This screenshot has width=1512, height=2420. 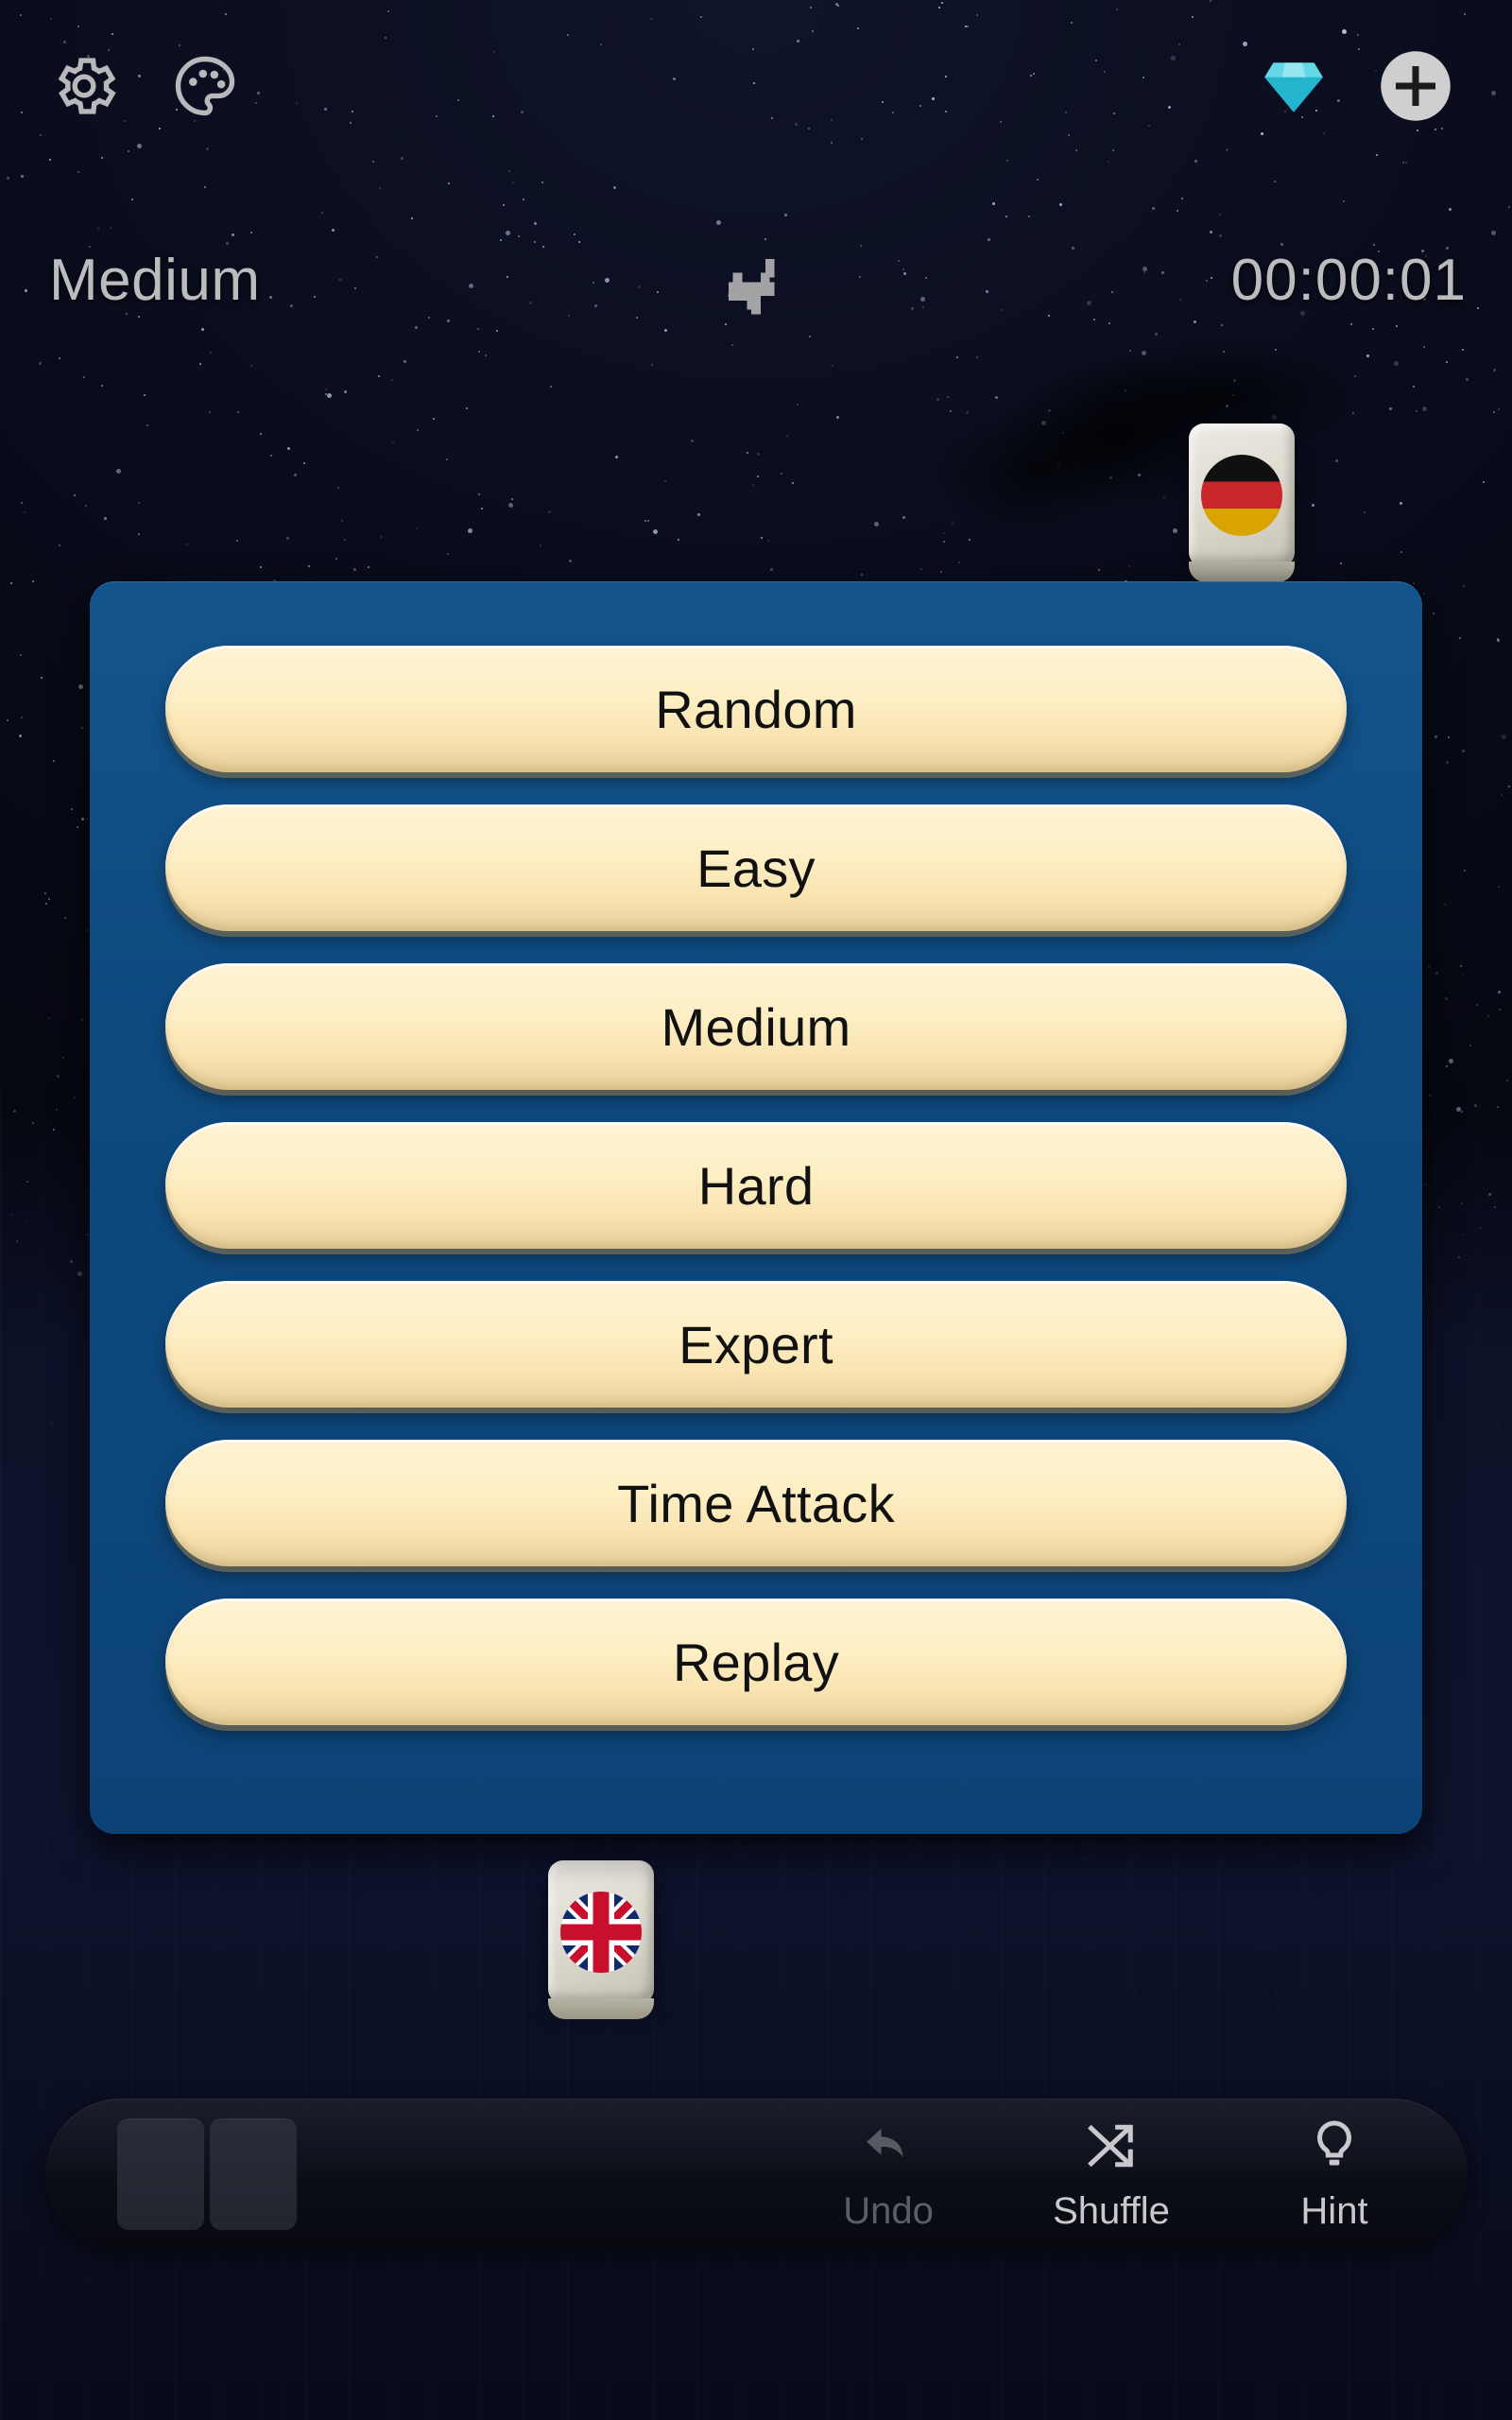 I want to click on plus-icon, so click(x=1415, y=86).